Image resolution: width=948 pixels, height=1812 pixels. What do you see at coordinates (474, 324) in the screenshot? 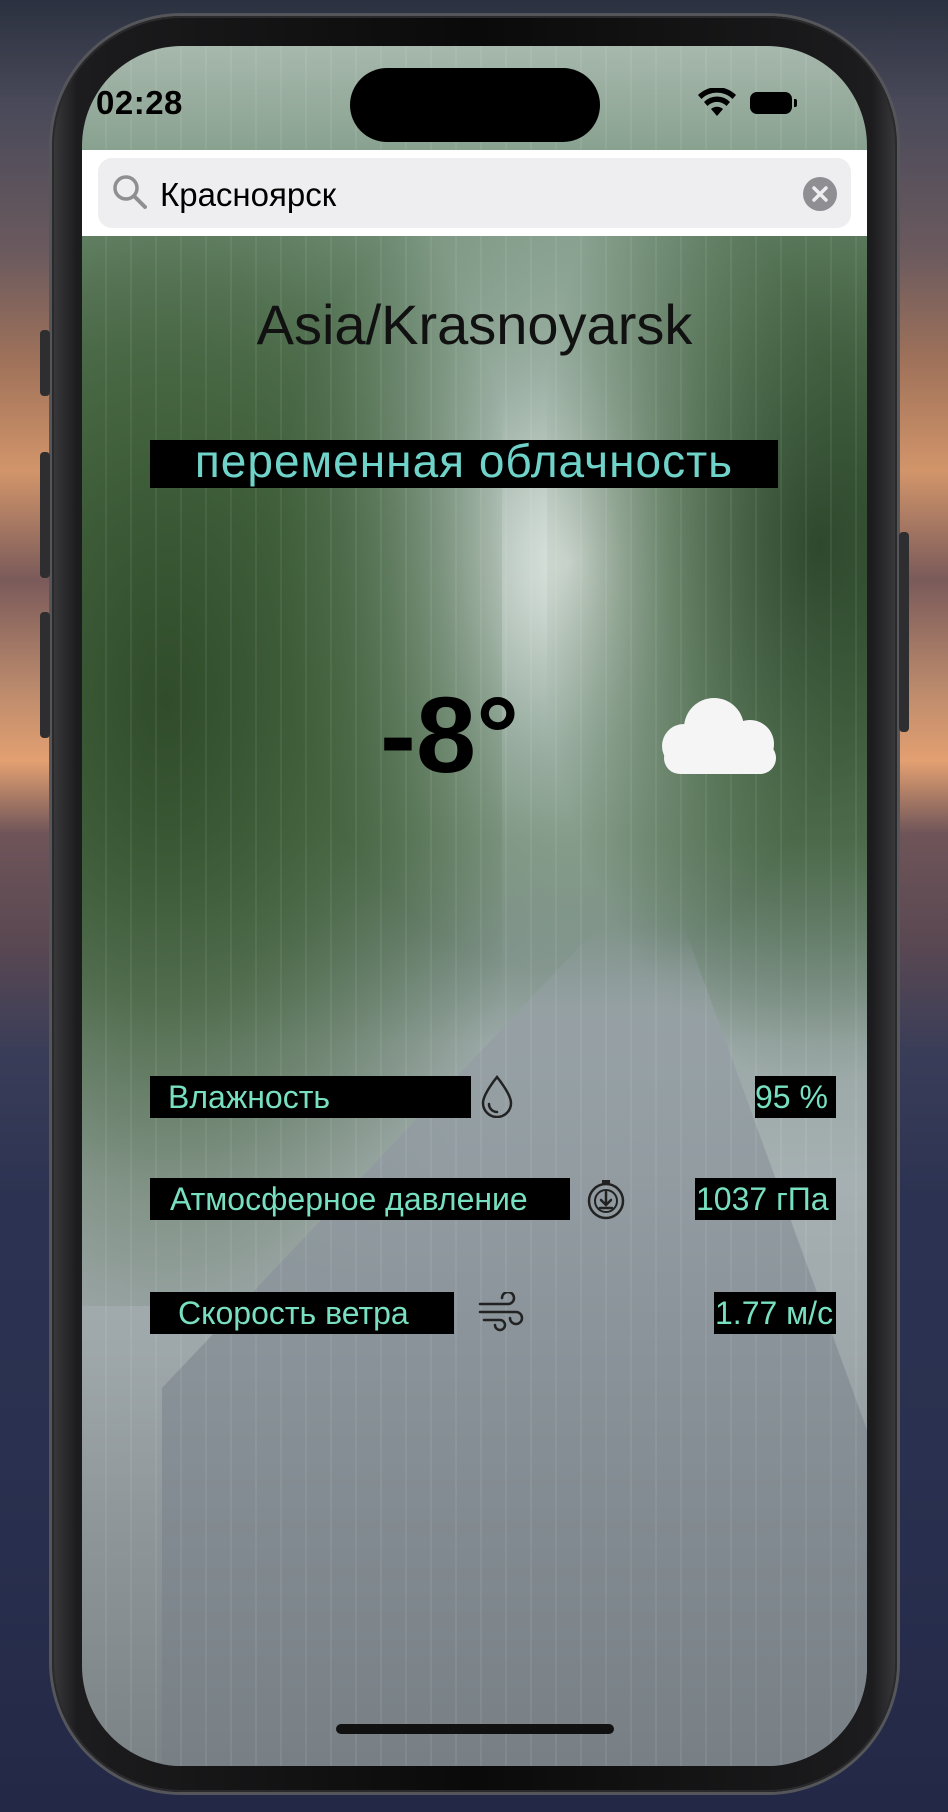
I see `timezone-title: Asia/Krasnoyarsk` at bounding box center [474, 324].